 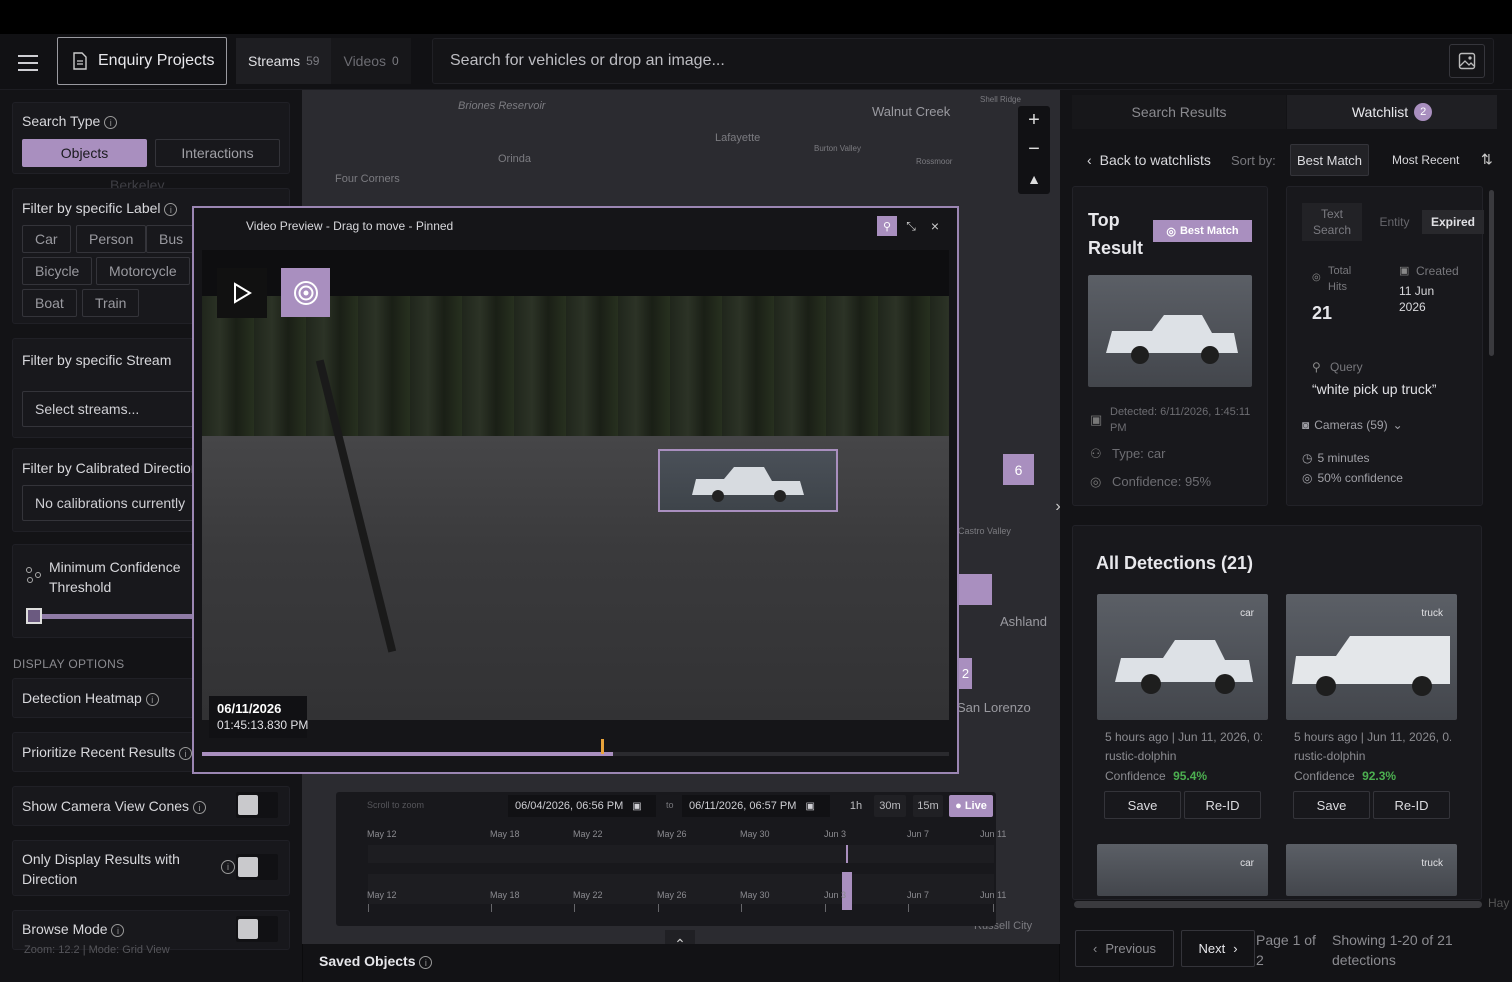 I want to click on direction-dropdown: No calibrations currently, so click(x=111, y=503).